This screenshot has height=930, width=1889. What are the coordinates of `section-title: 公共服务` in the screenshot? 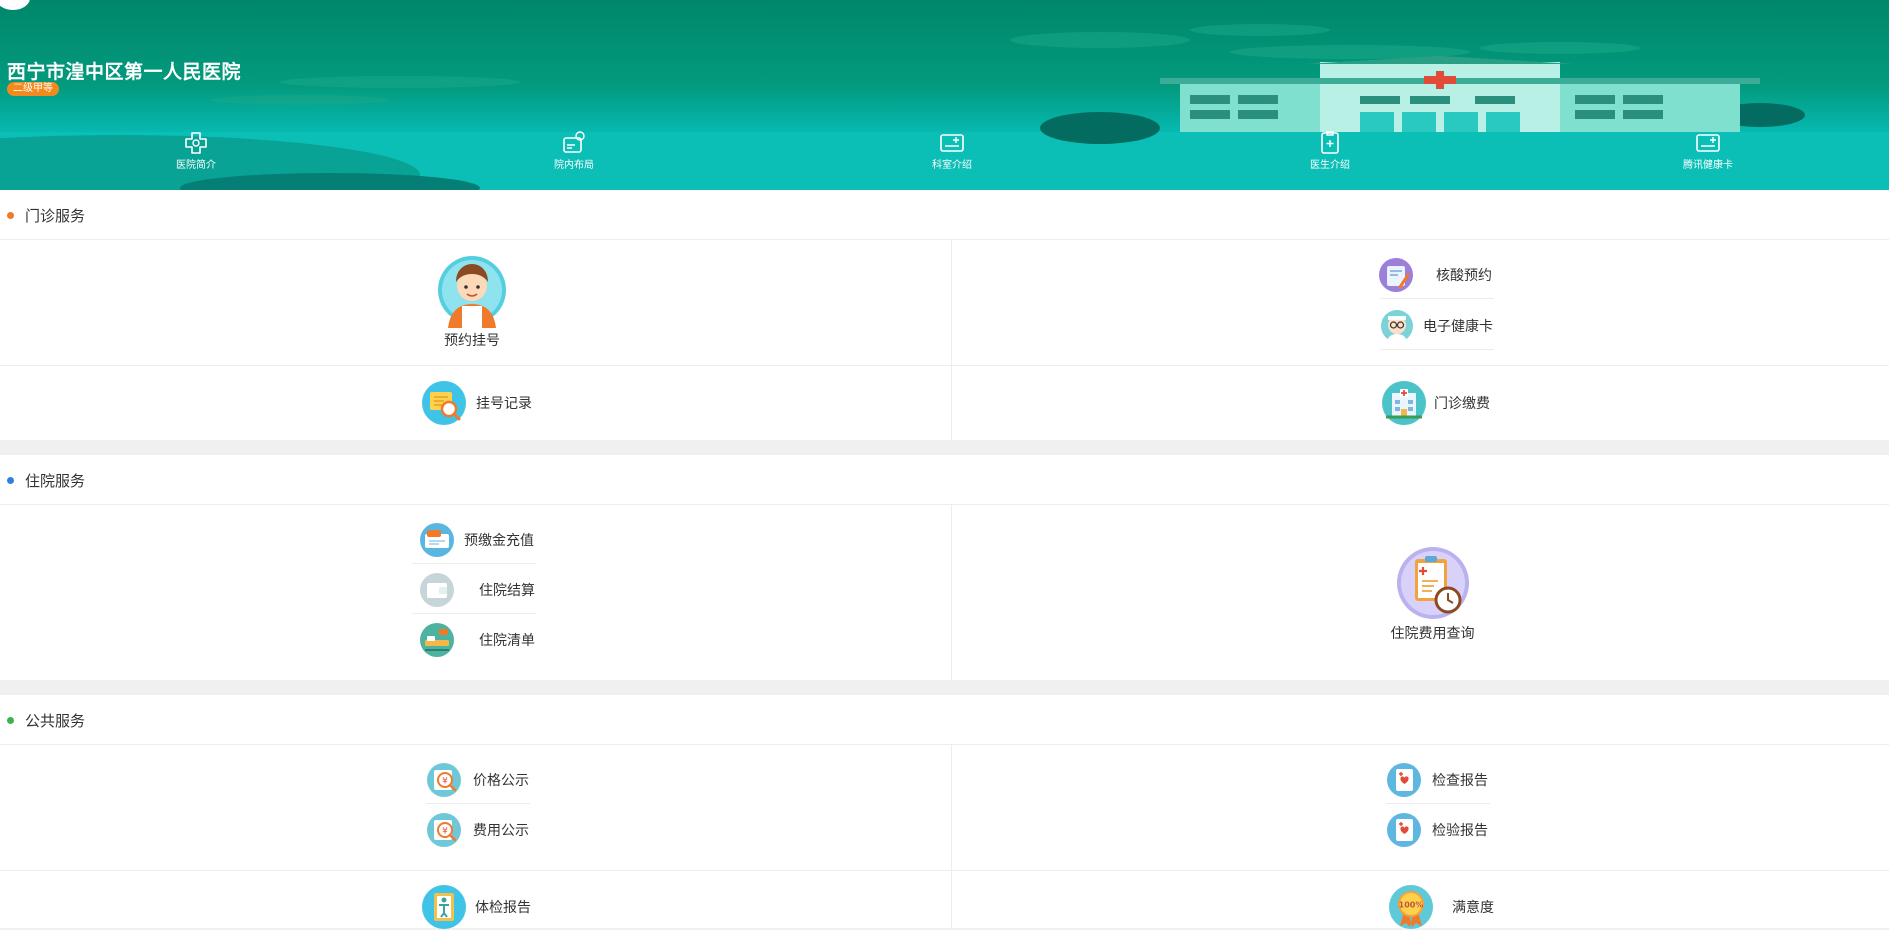 It's located at (55, 721).